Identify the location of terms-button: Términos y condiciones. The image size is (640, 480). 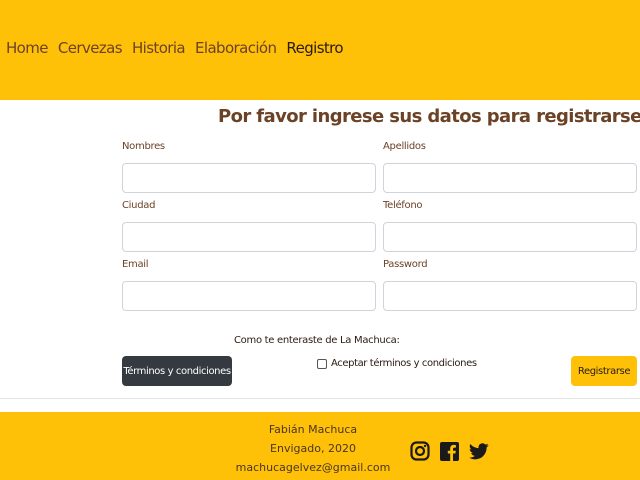
(177, 371).